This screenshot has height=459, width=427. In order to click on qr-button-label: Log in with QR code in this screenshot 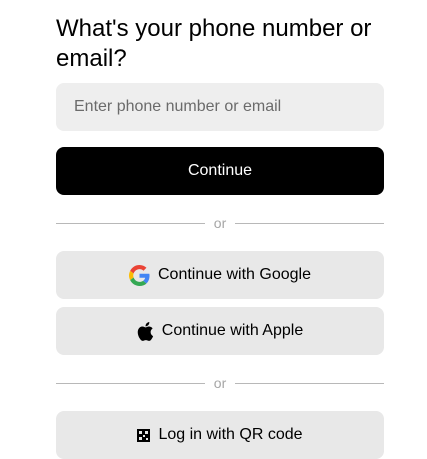, I will do `click(230, 434)`.